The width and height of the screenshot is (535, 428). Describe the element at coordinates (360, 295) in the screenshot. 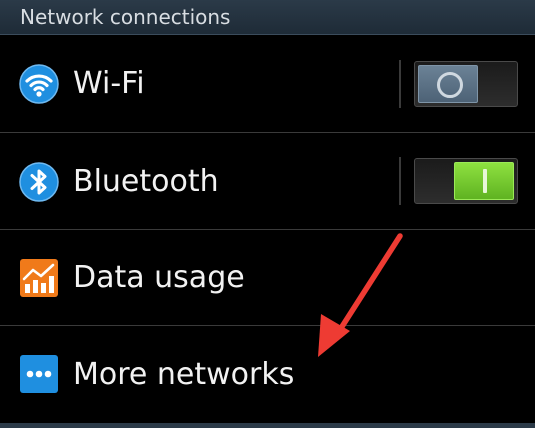

I see `annotation-arrow-icon` at that location.